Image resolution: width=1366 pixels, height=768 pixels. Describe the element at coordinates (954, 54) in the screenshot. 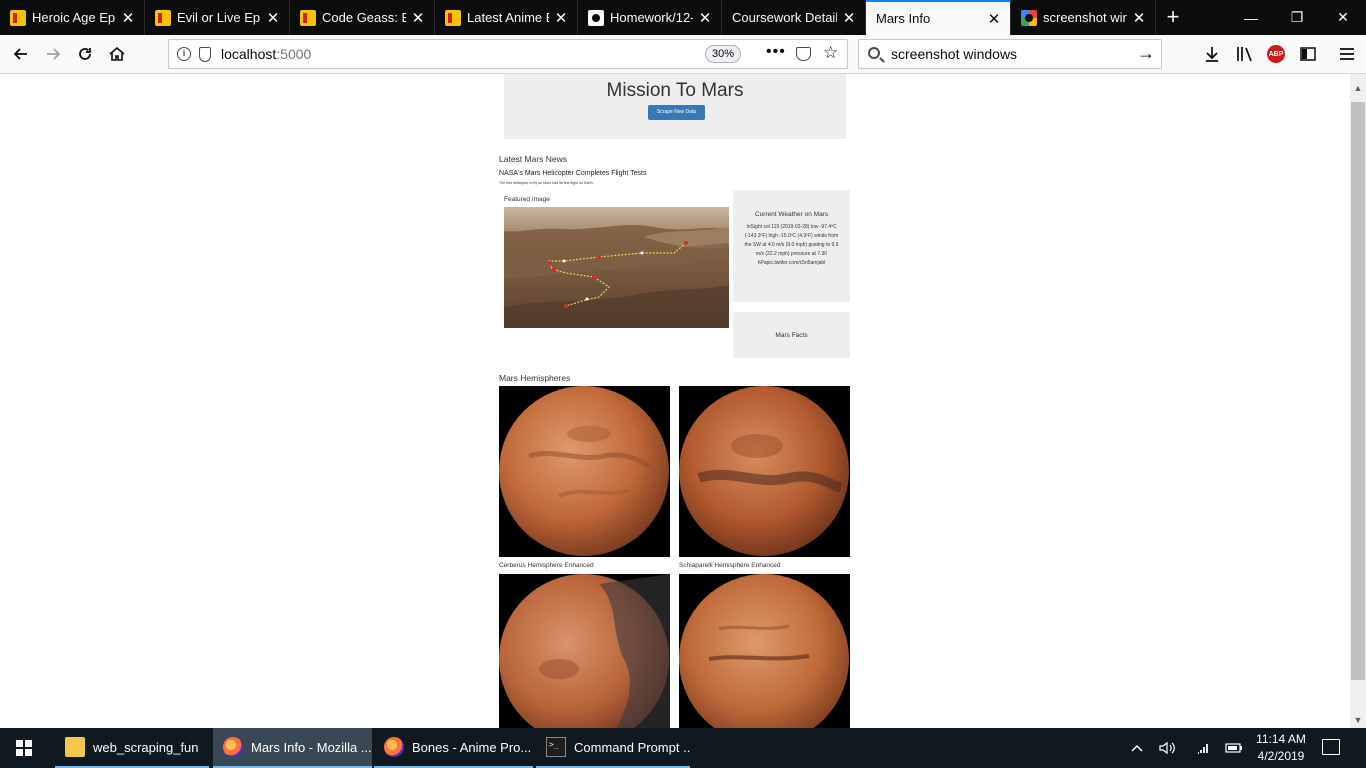

I see `search-input: screenshot windows` at that location.